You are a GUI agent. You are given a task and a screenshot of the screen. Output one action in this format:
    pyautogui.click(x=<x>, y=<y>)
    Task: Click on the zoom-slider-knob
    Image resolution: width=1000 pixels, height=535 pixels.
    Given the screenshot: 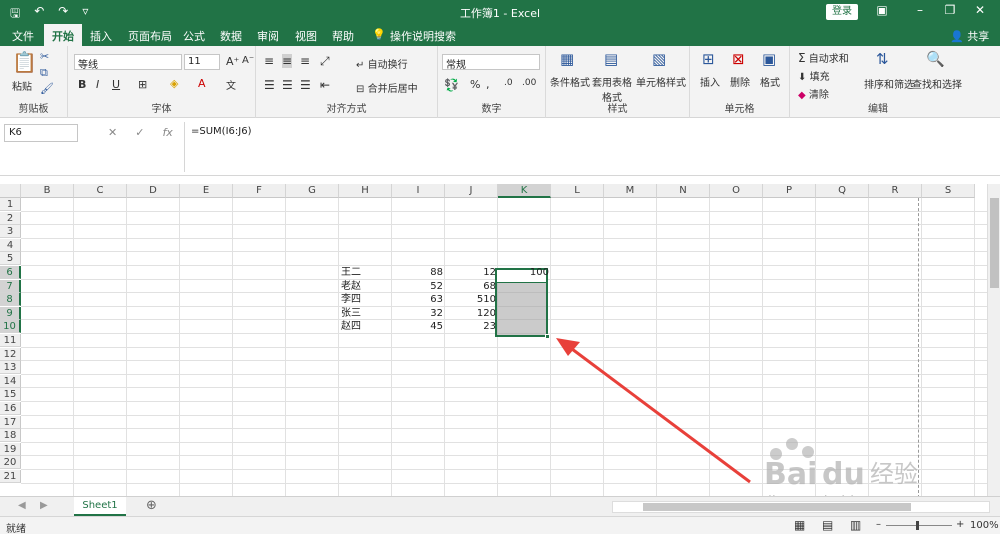 What is the action you would take?
    pyautogui.click(x=917, y=525)
    